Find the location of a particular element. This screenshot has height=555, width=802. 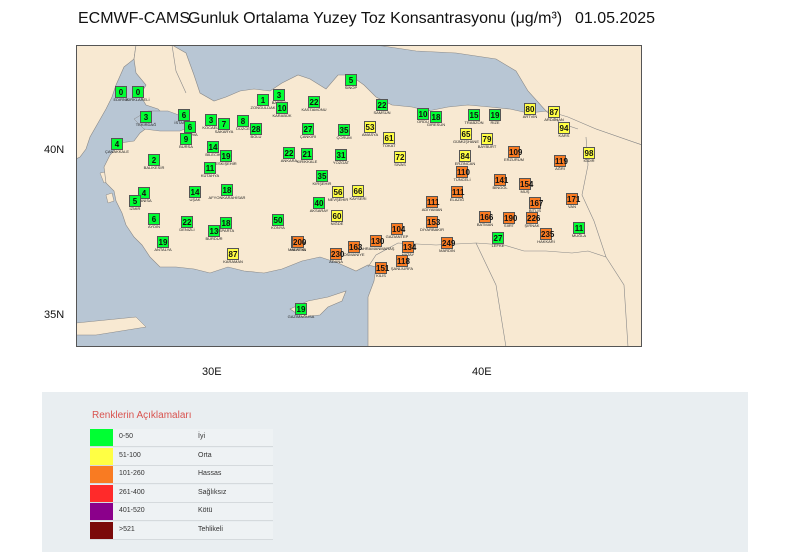

legend-row: 0-50 İyi is located at coordinates (181, 438).